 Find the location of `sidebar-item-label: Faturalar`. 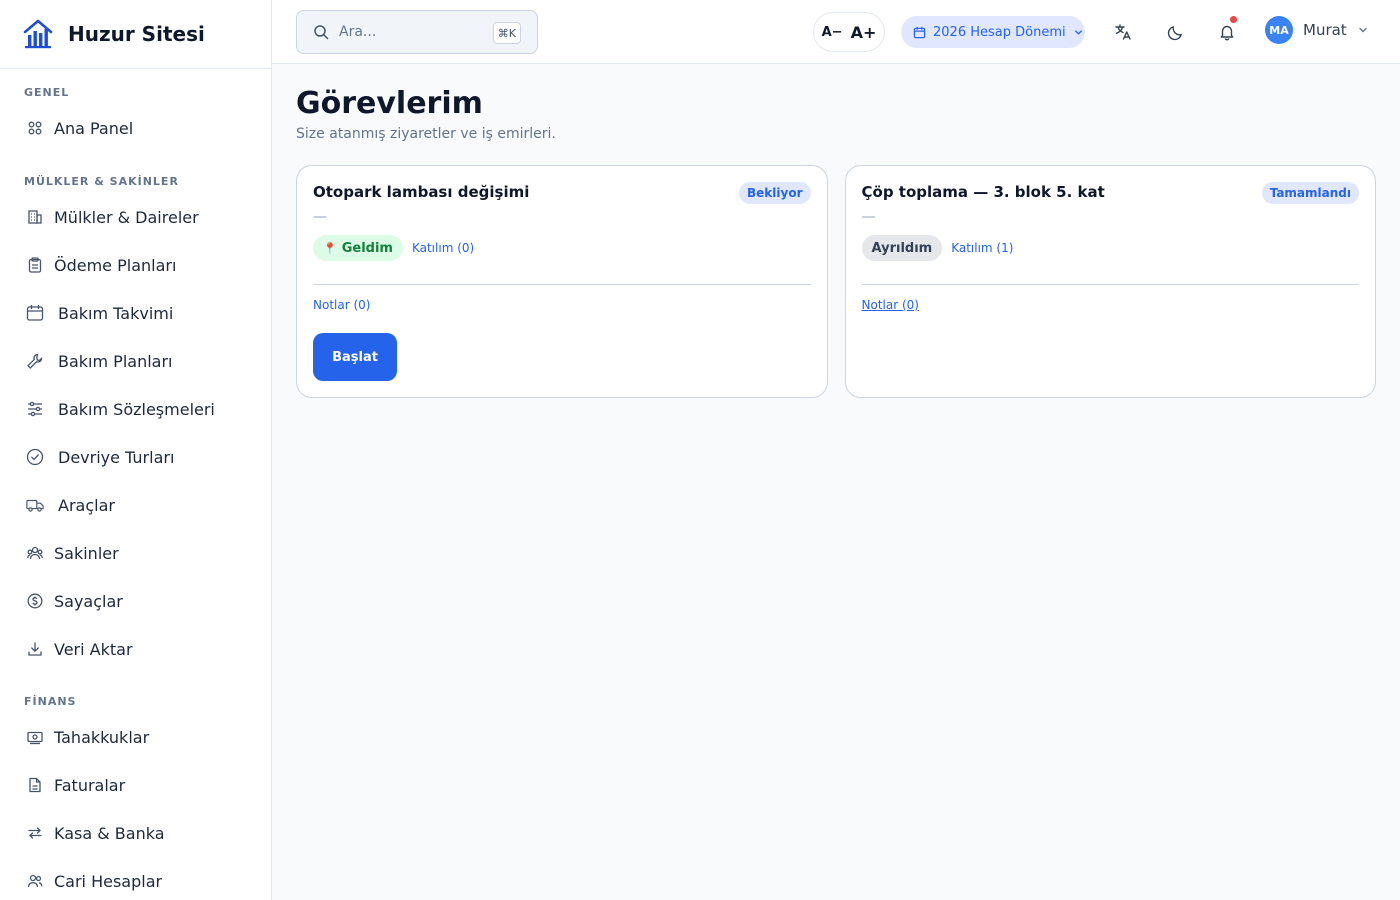

sidebar-item-label: Faturalar is located at coordinates (90, 785).